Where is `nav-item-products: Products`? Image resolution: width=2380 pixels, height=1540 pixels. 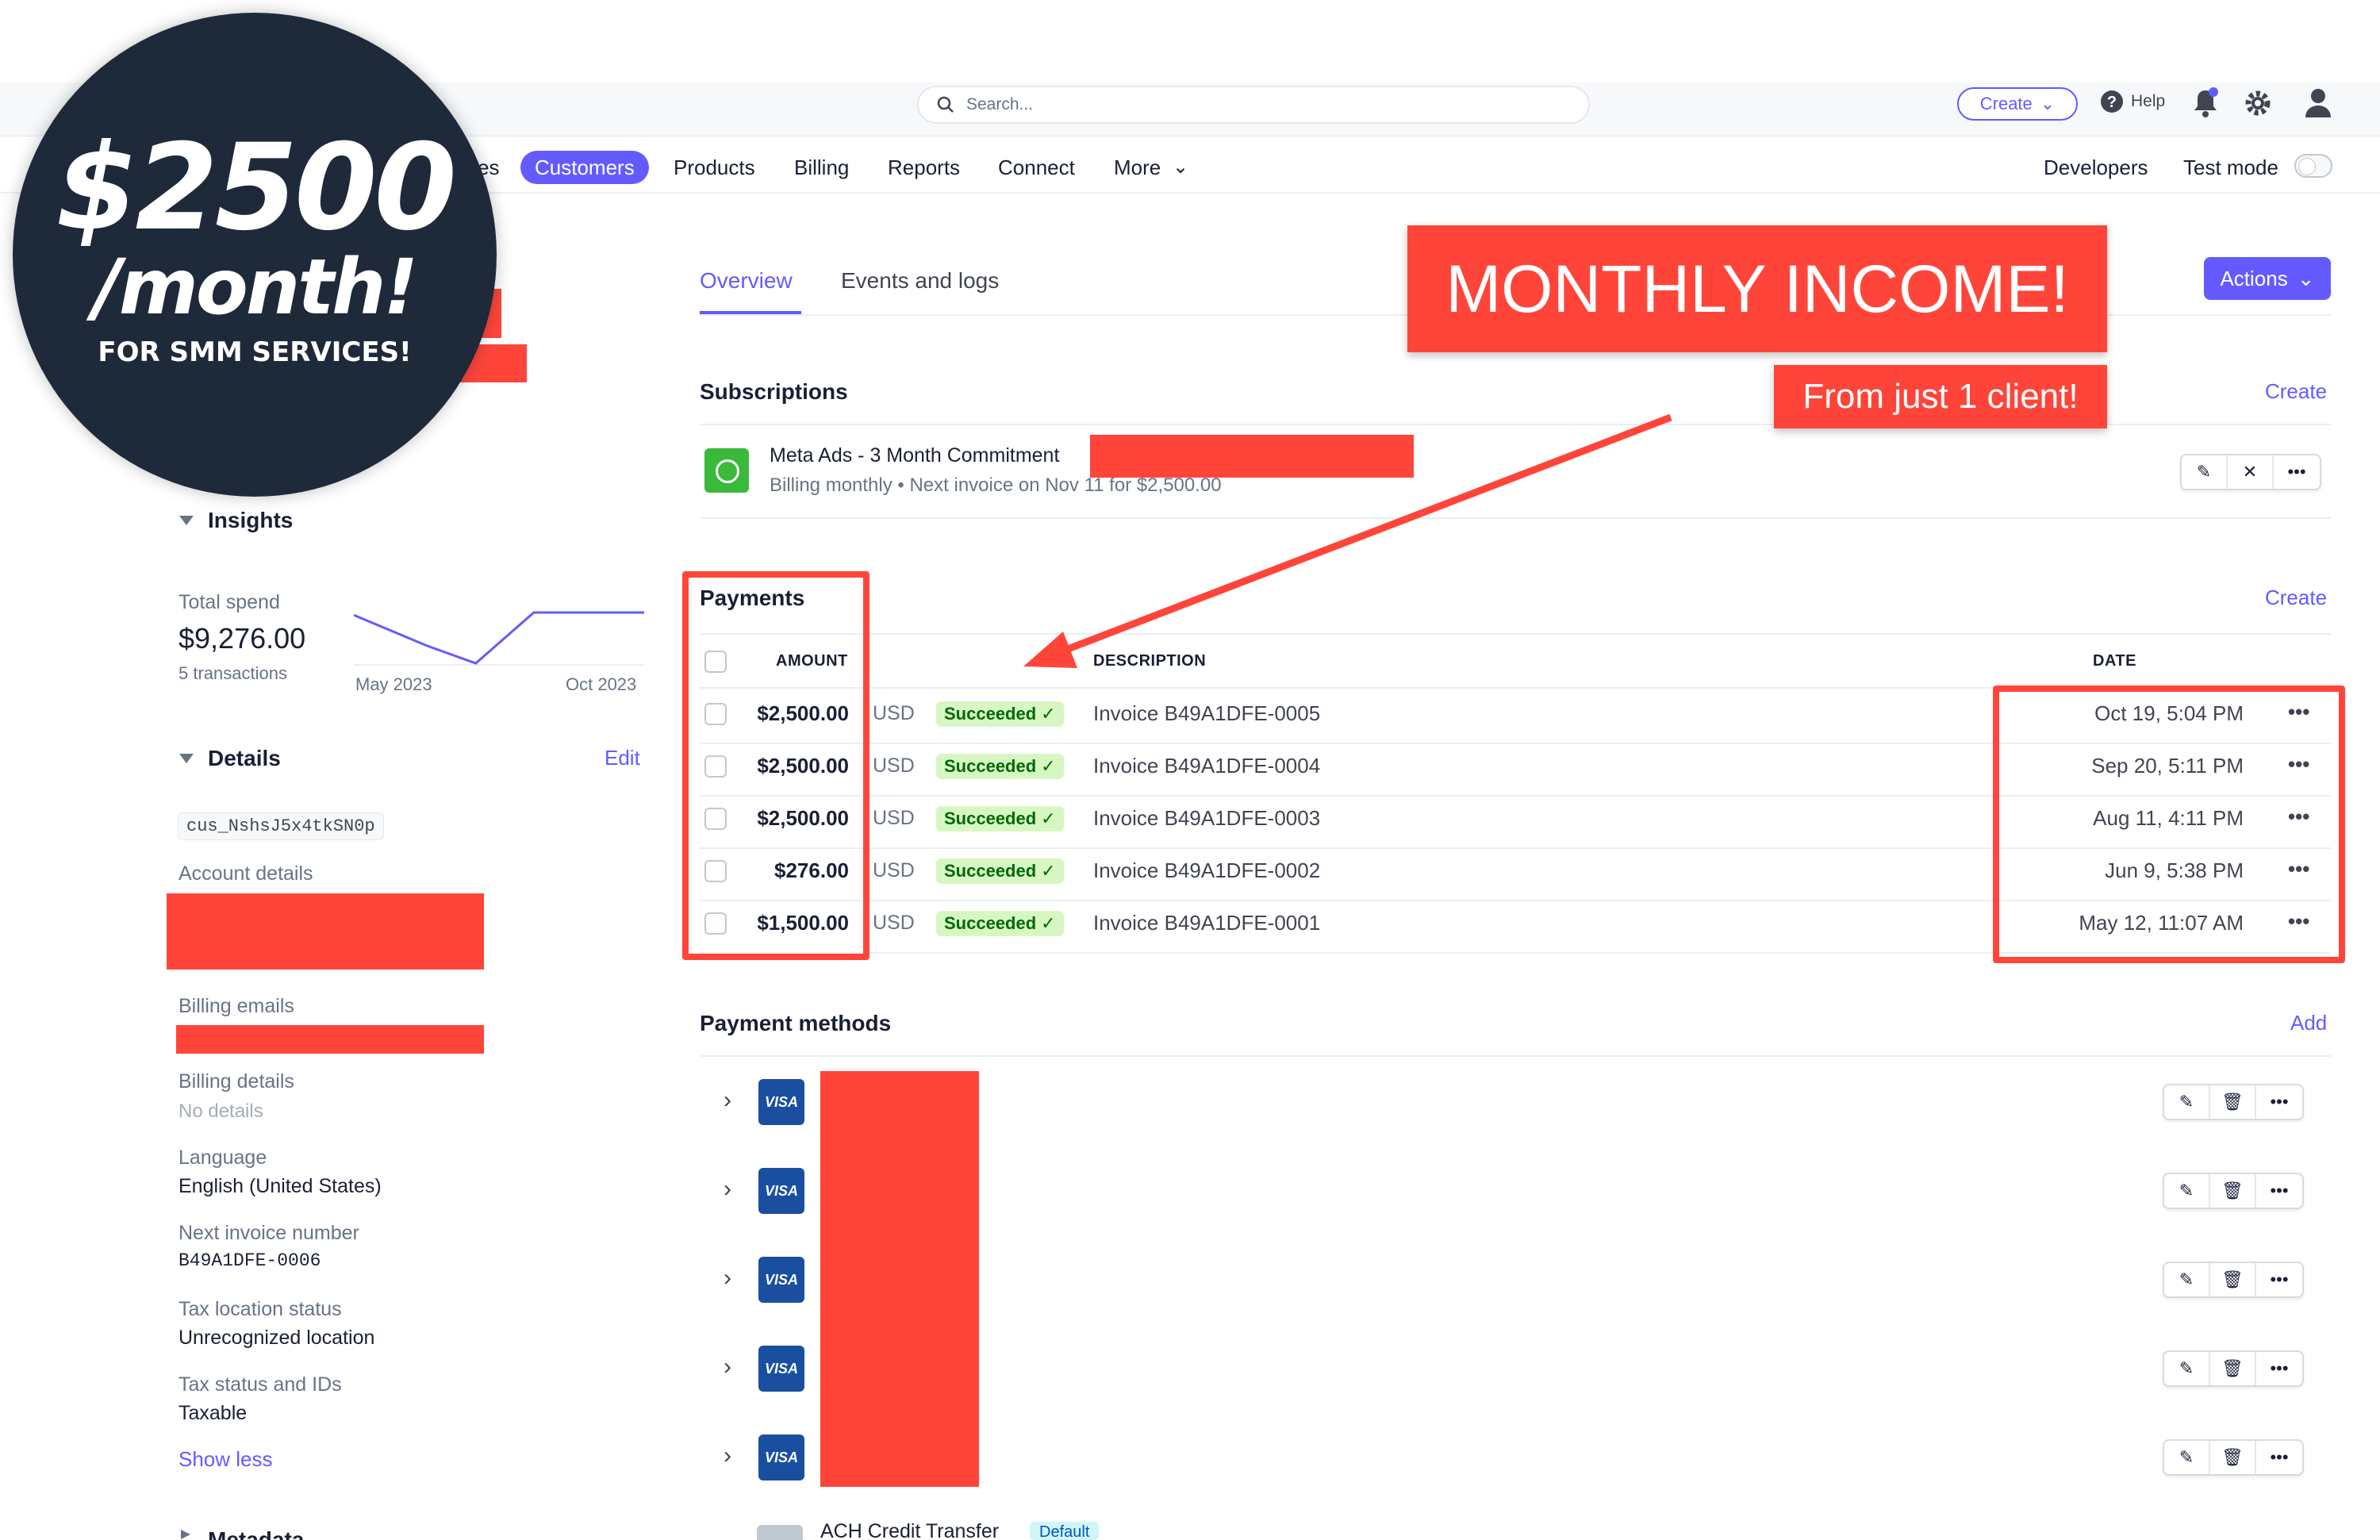 nav-item-products: Products is located at coordinates (714, 168).